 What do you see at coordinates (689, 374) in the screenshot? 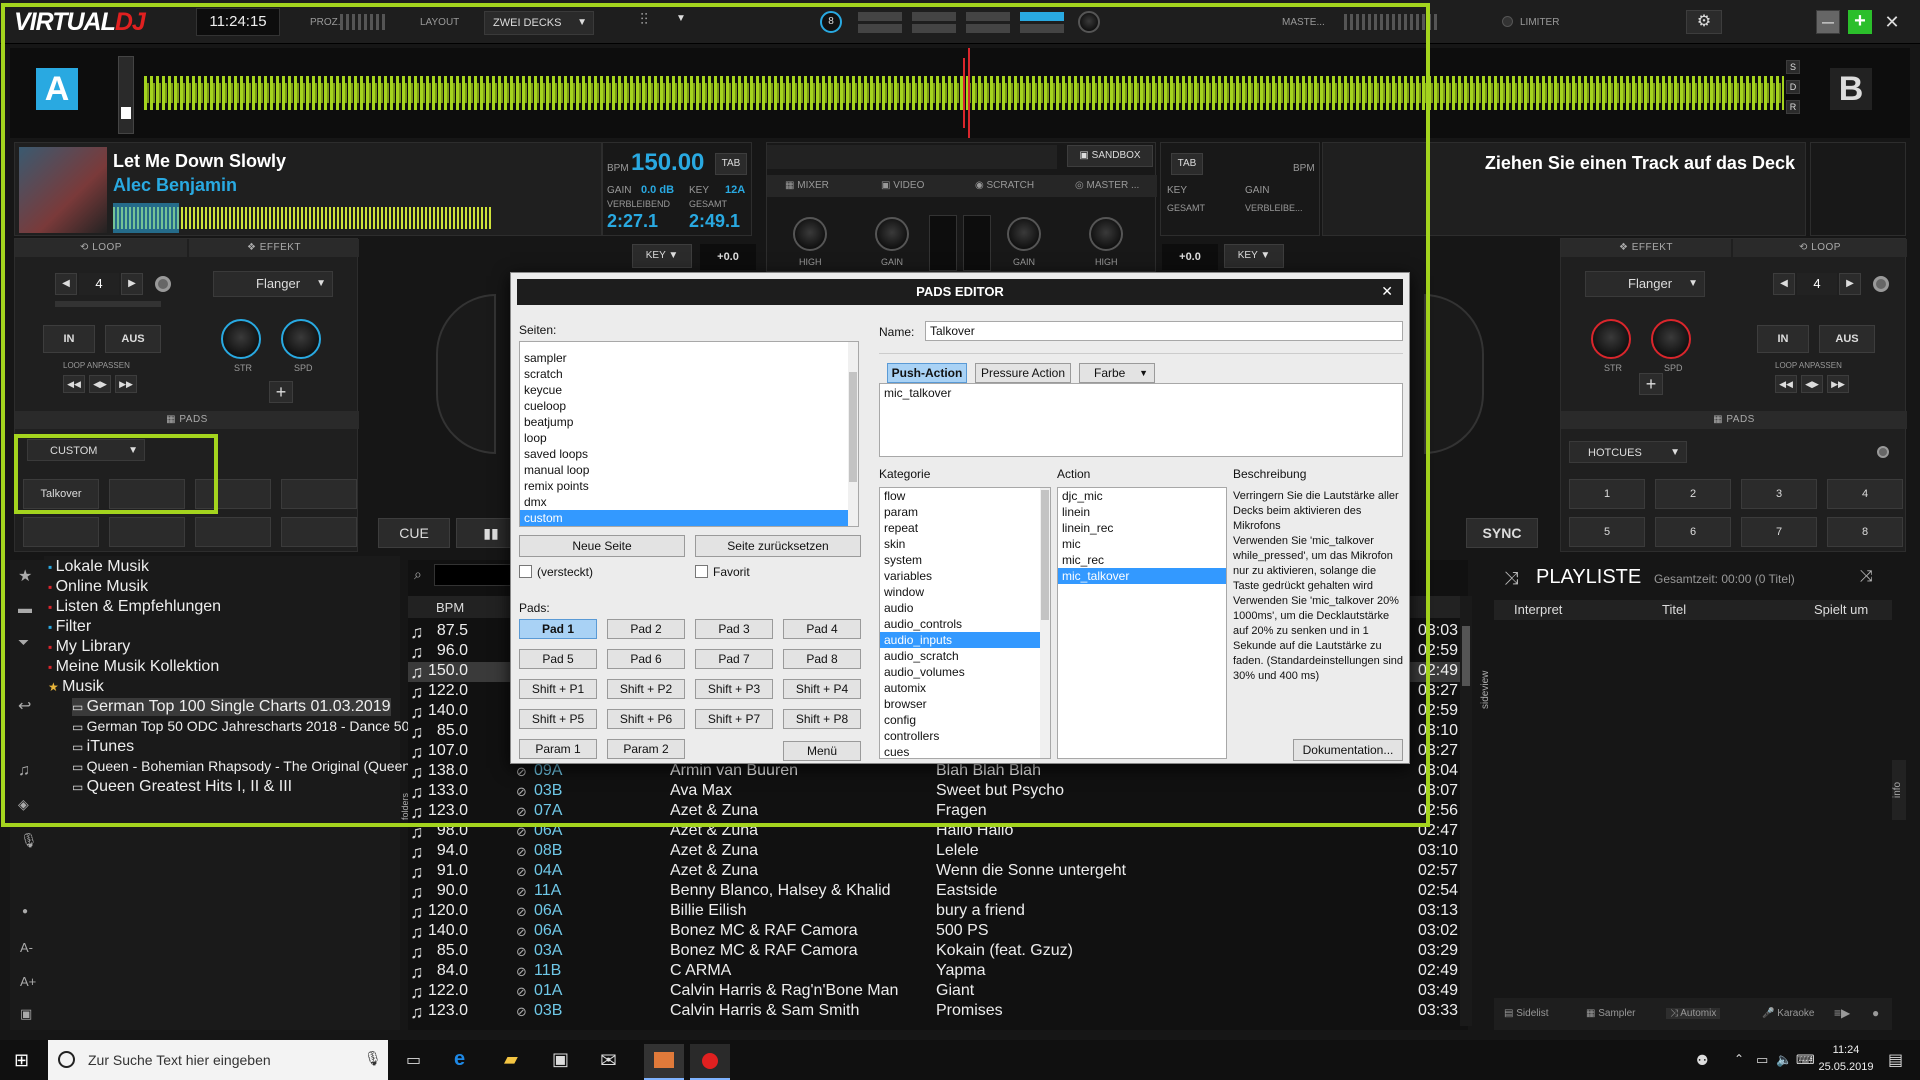
I see `list-item: scratch` at bounding box center [689, 374].